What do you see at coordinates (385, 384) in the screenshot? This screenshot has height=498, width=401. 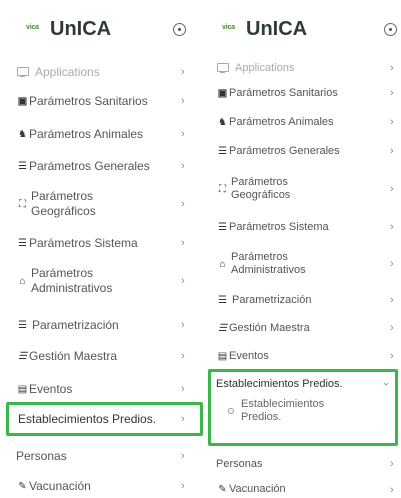 I see `chevron-down-icon: ›` at bounding box center [385, 384].